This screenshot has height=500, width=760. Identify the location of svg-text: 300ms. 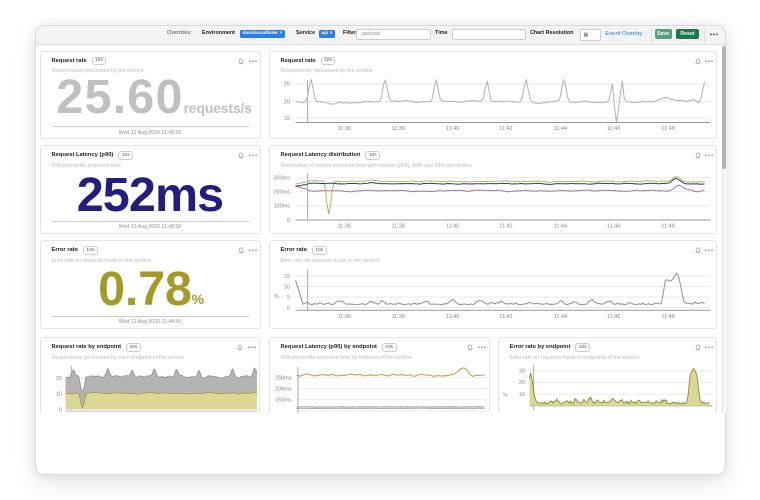
(281, 178).